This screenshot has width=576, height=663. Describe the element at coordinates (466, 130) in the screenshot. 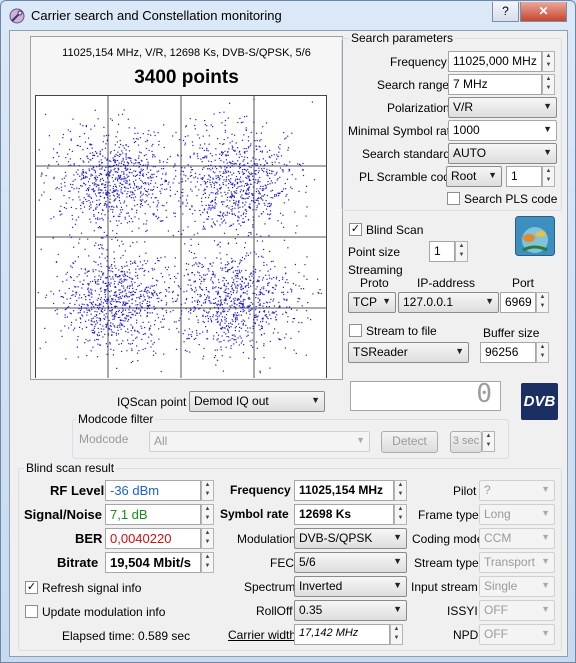

I see `min-symbol-rate-value: 1000` at that location.